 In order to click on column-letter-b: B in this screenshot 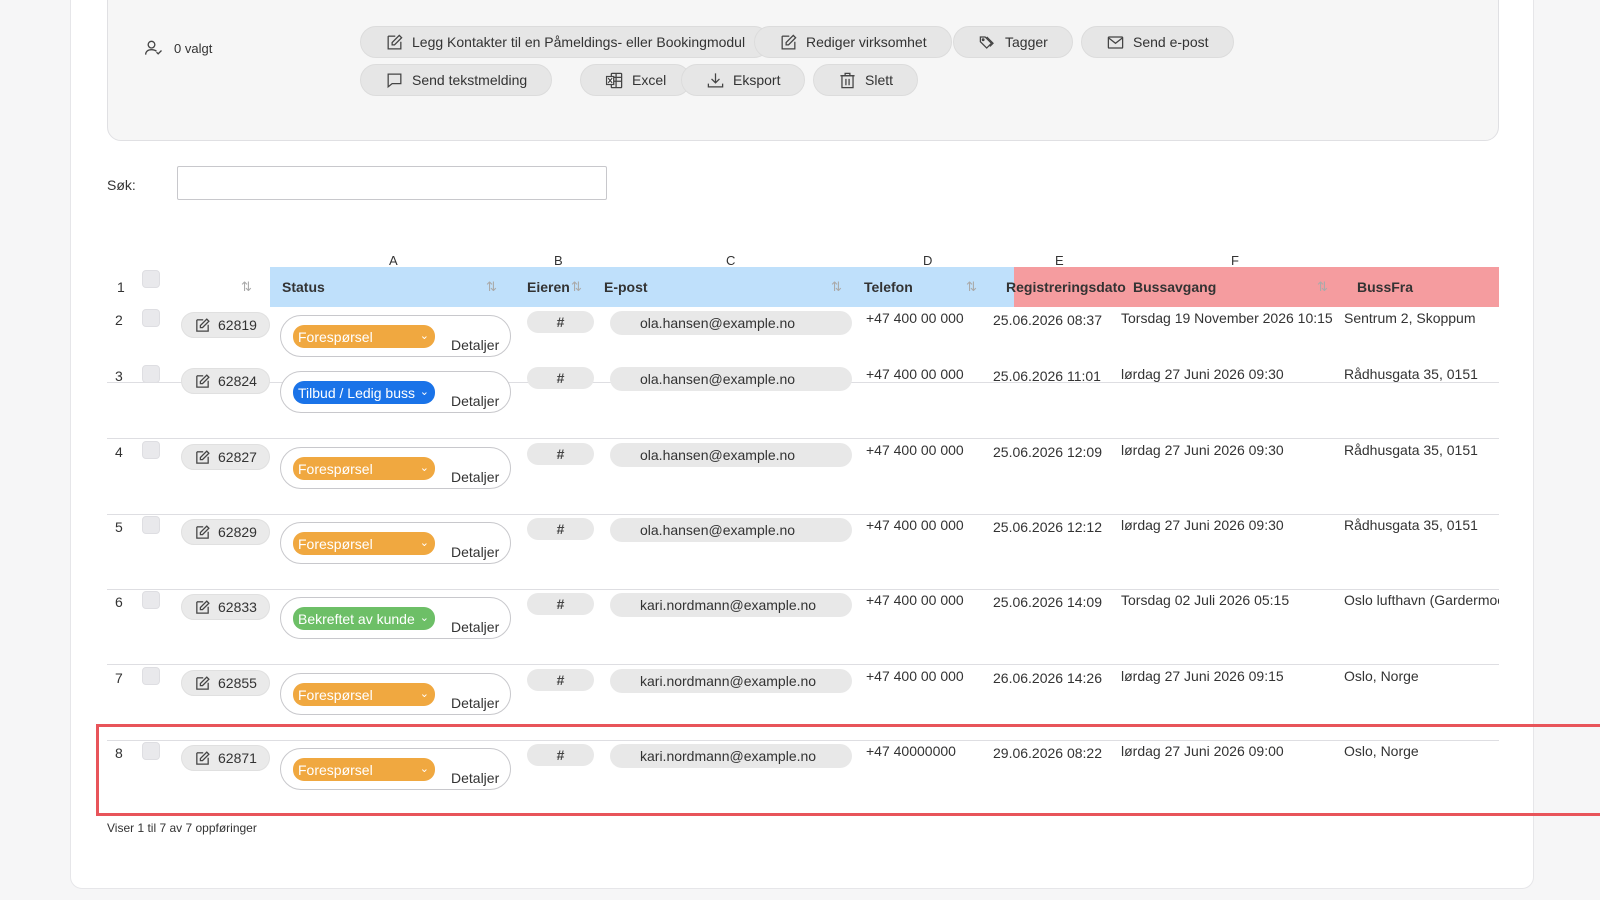, I will do `click(558, 260)`.